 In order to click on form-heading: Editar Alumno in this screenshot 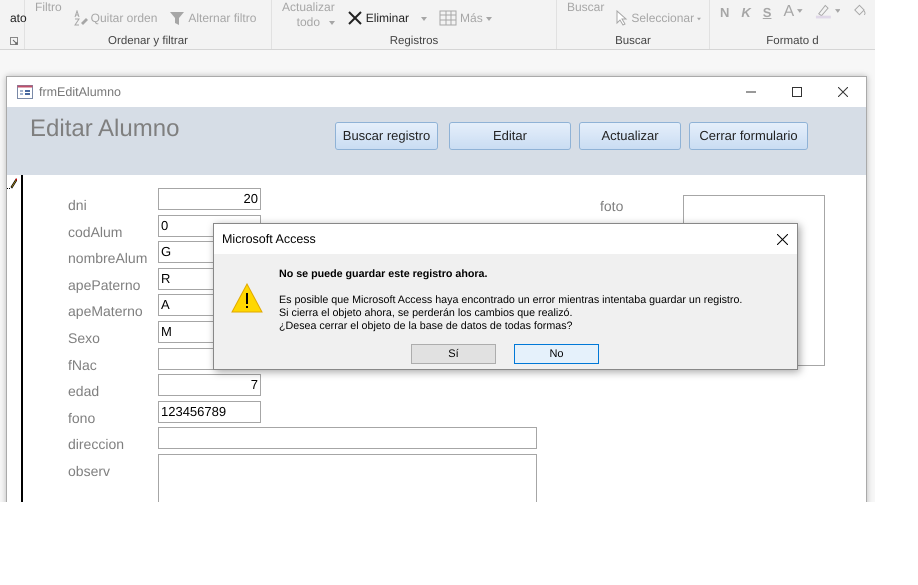, I will do `click(105, 129)`.